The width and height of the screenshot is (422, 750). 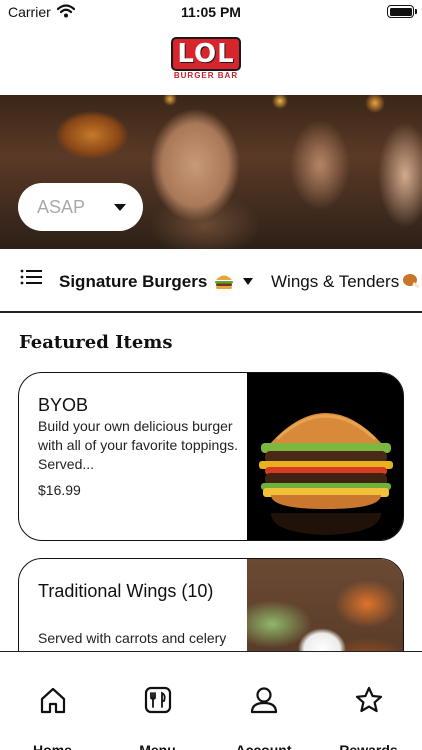 What do you see at coordinates (120, 207) in the screenshot?
I see `chevron-down-icon` at bounding box center [120, 207].